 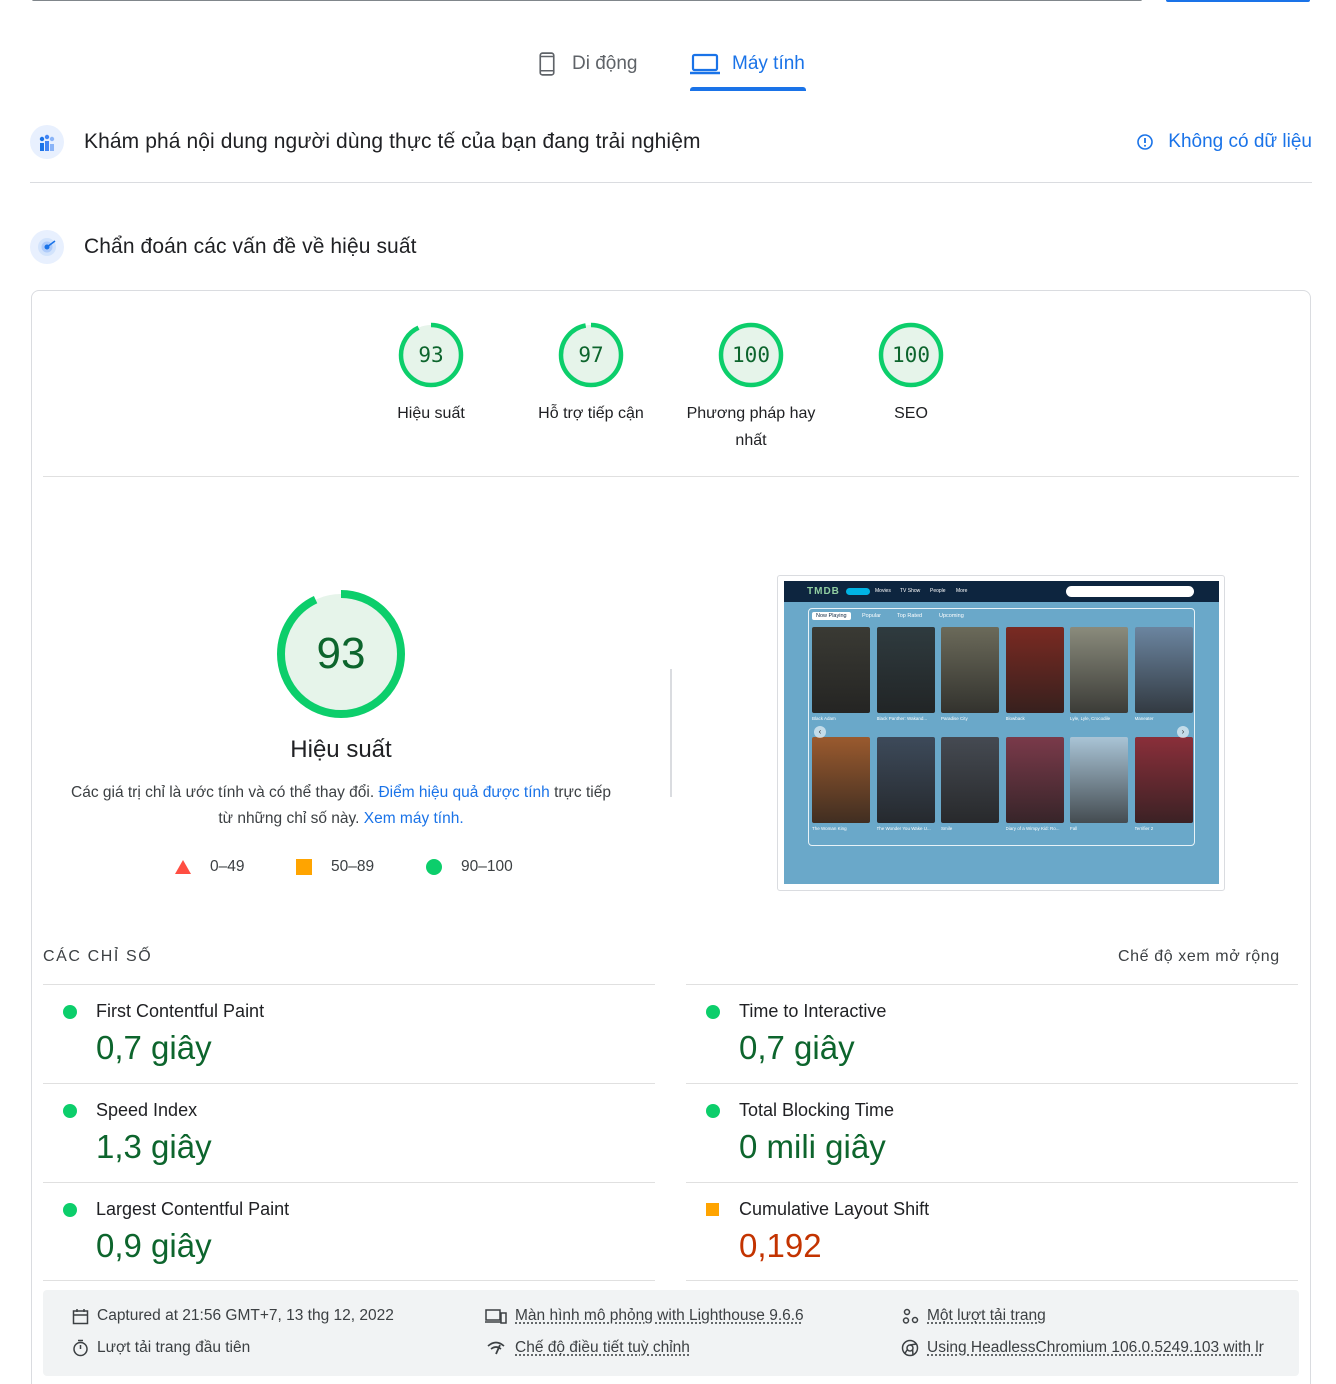 What do you see at coordinates (1199, 957) in the screenshot?
I see `expand-view-toggle: Chế độ xem mở rộng` at bounding box center [1199, 957].